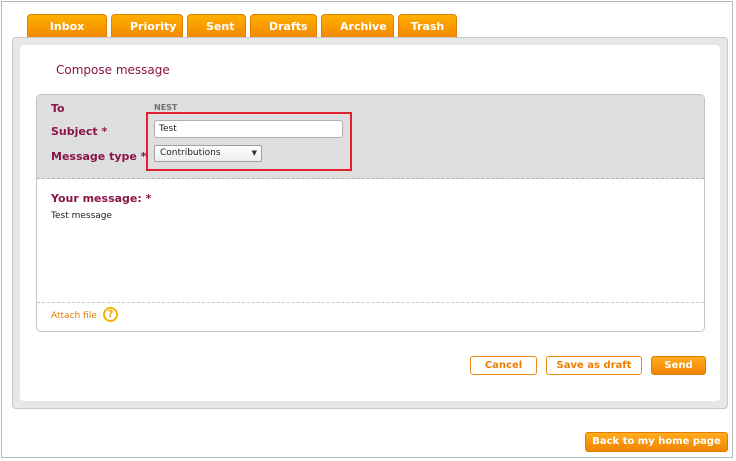 The height and width of the screenshot is (461, 736). What do you see at coordinates (99, 156) in the screenshot?
I see `message-type-label: Message type *` at bounding box center [99, 156].